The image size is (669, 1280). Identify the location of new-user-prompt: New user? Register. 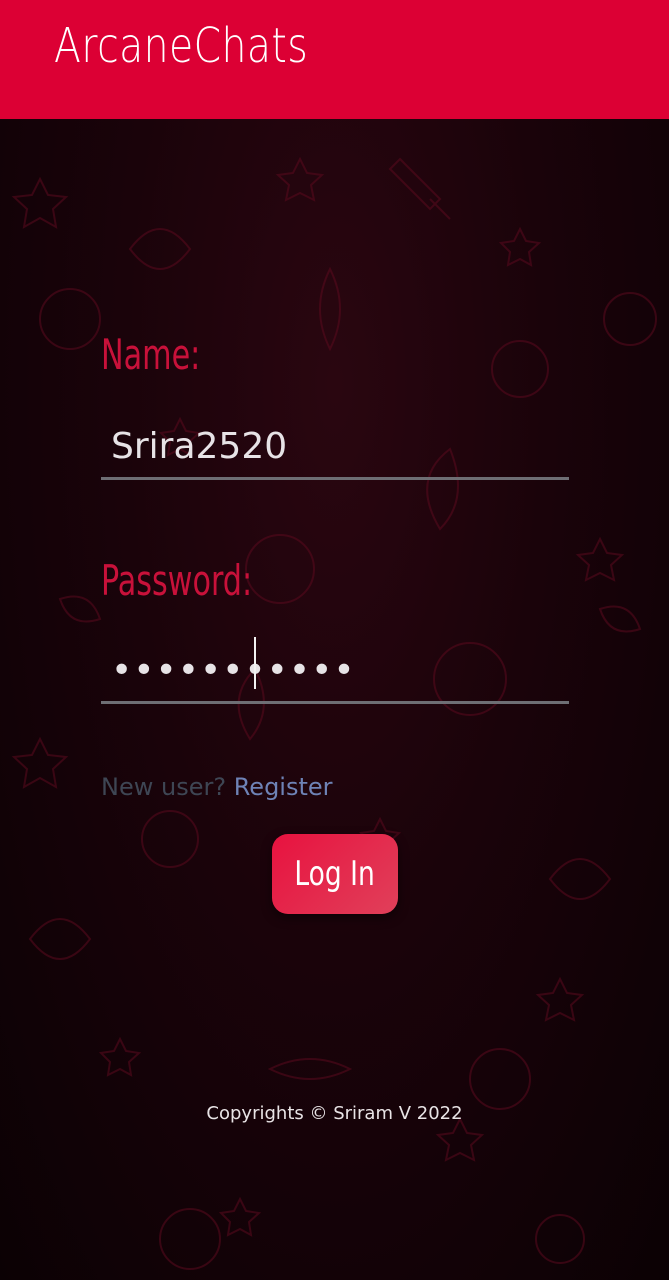
(217, 787).